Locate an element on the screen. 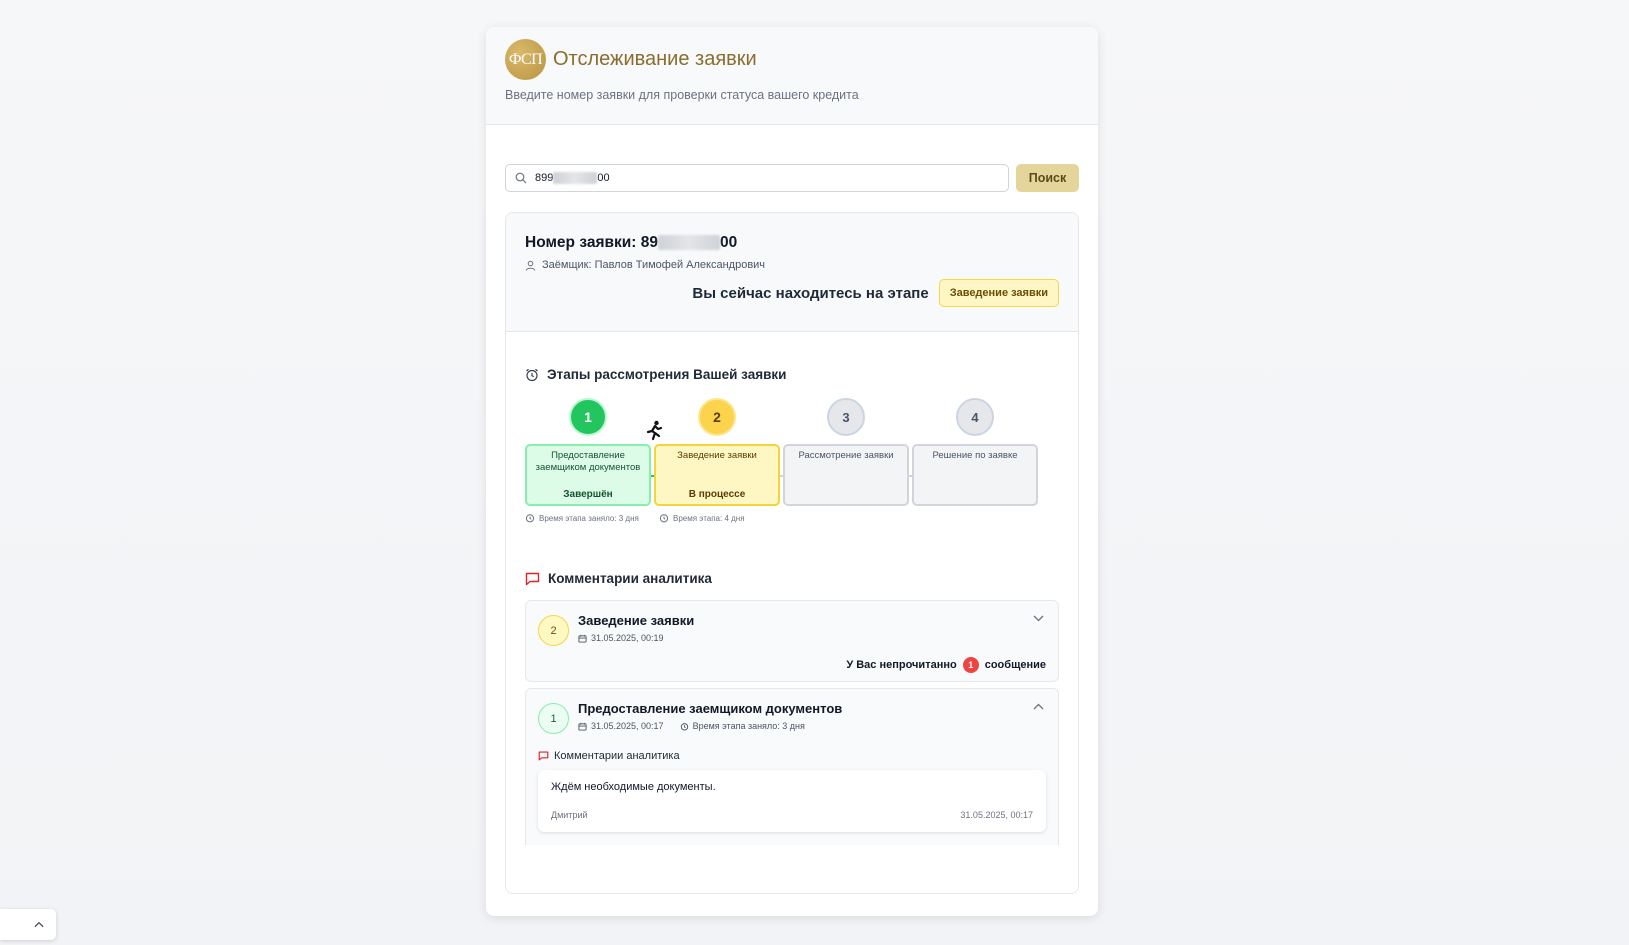  logo: ФСП is located at coordinates (525, 59).